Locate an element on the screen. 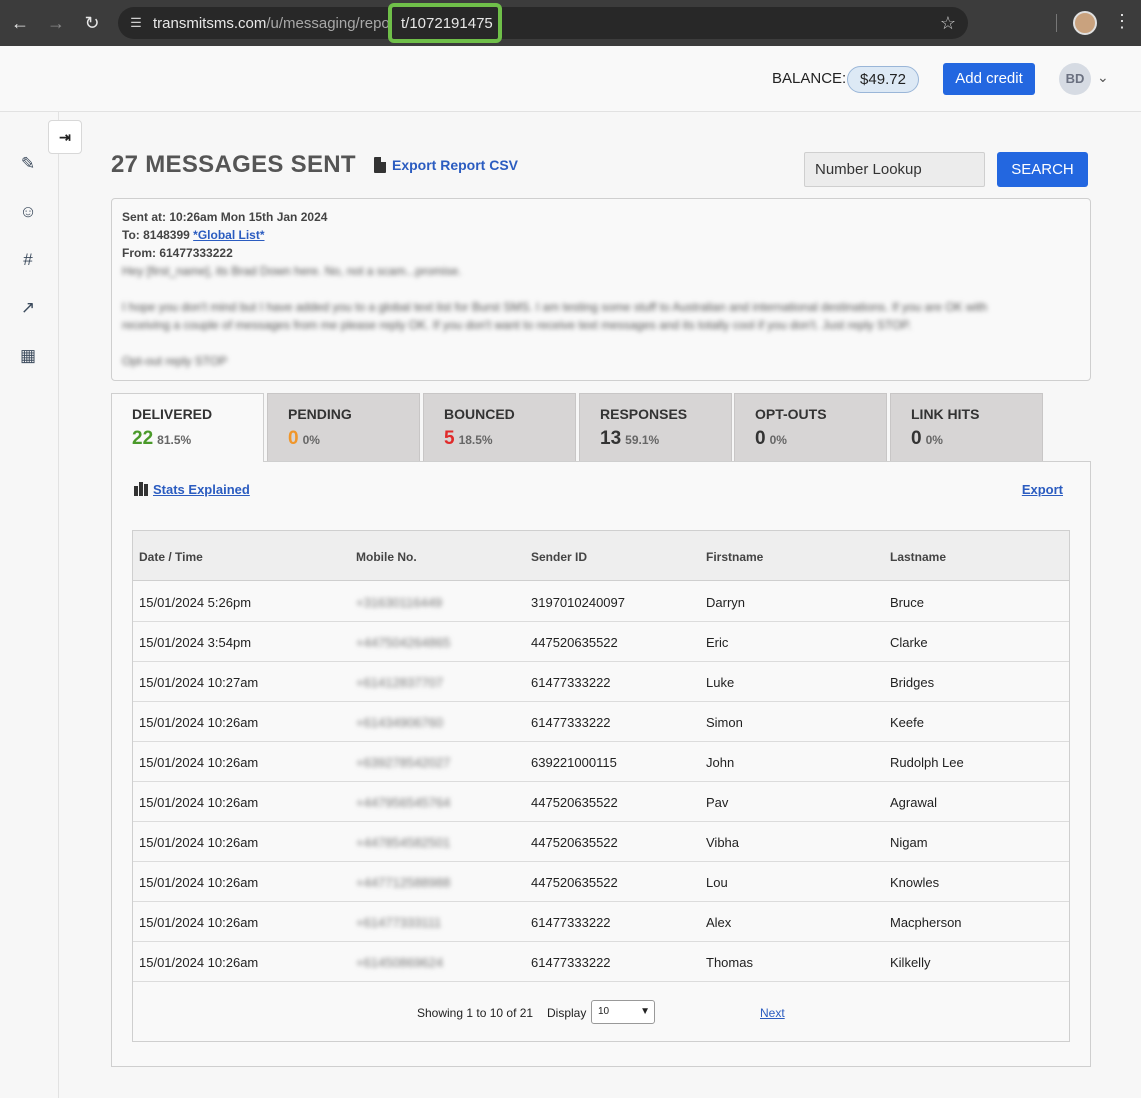 Image resolution: width=1141 pixels, height=1098 pixels. chevron-down-icon: ⌄ is located at coordinates (1103, 77).